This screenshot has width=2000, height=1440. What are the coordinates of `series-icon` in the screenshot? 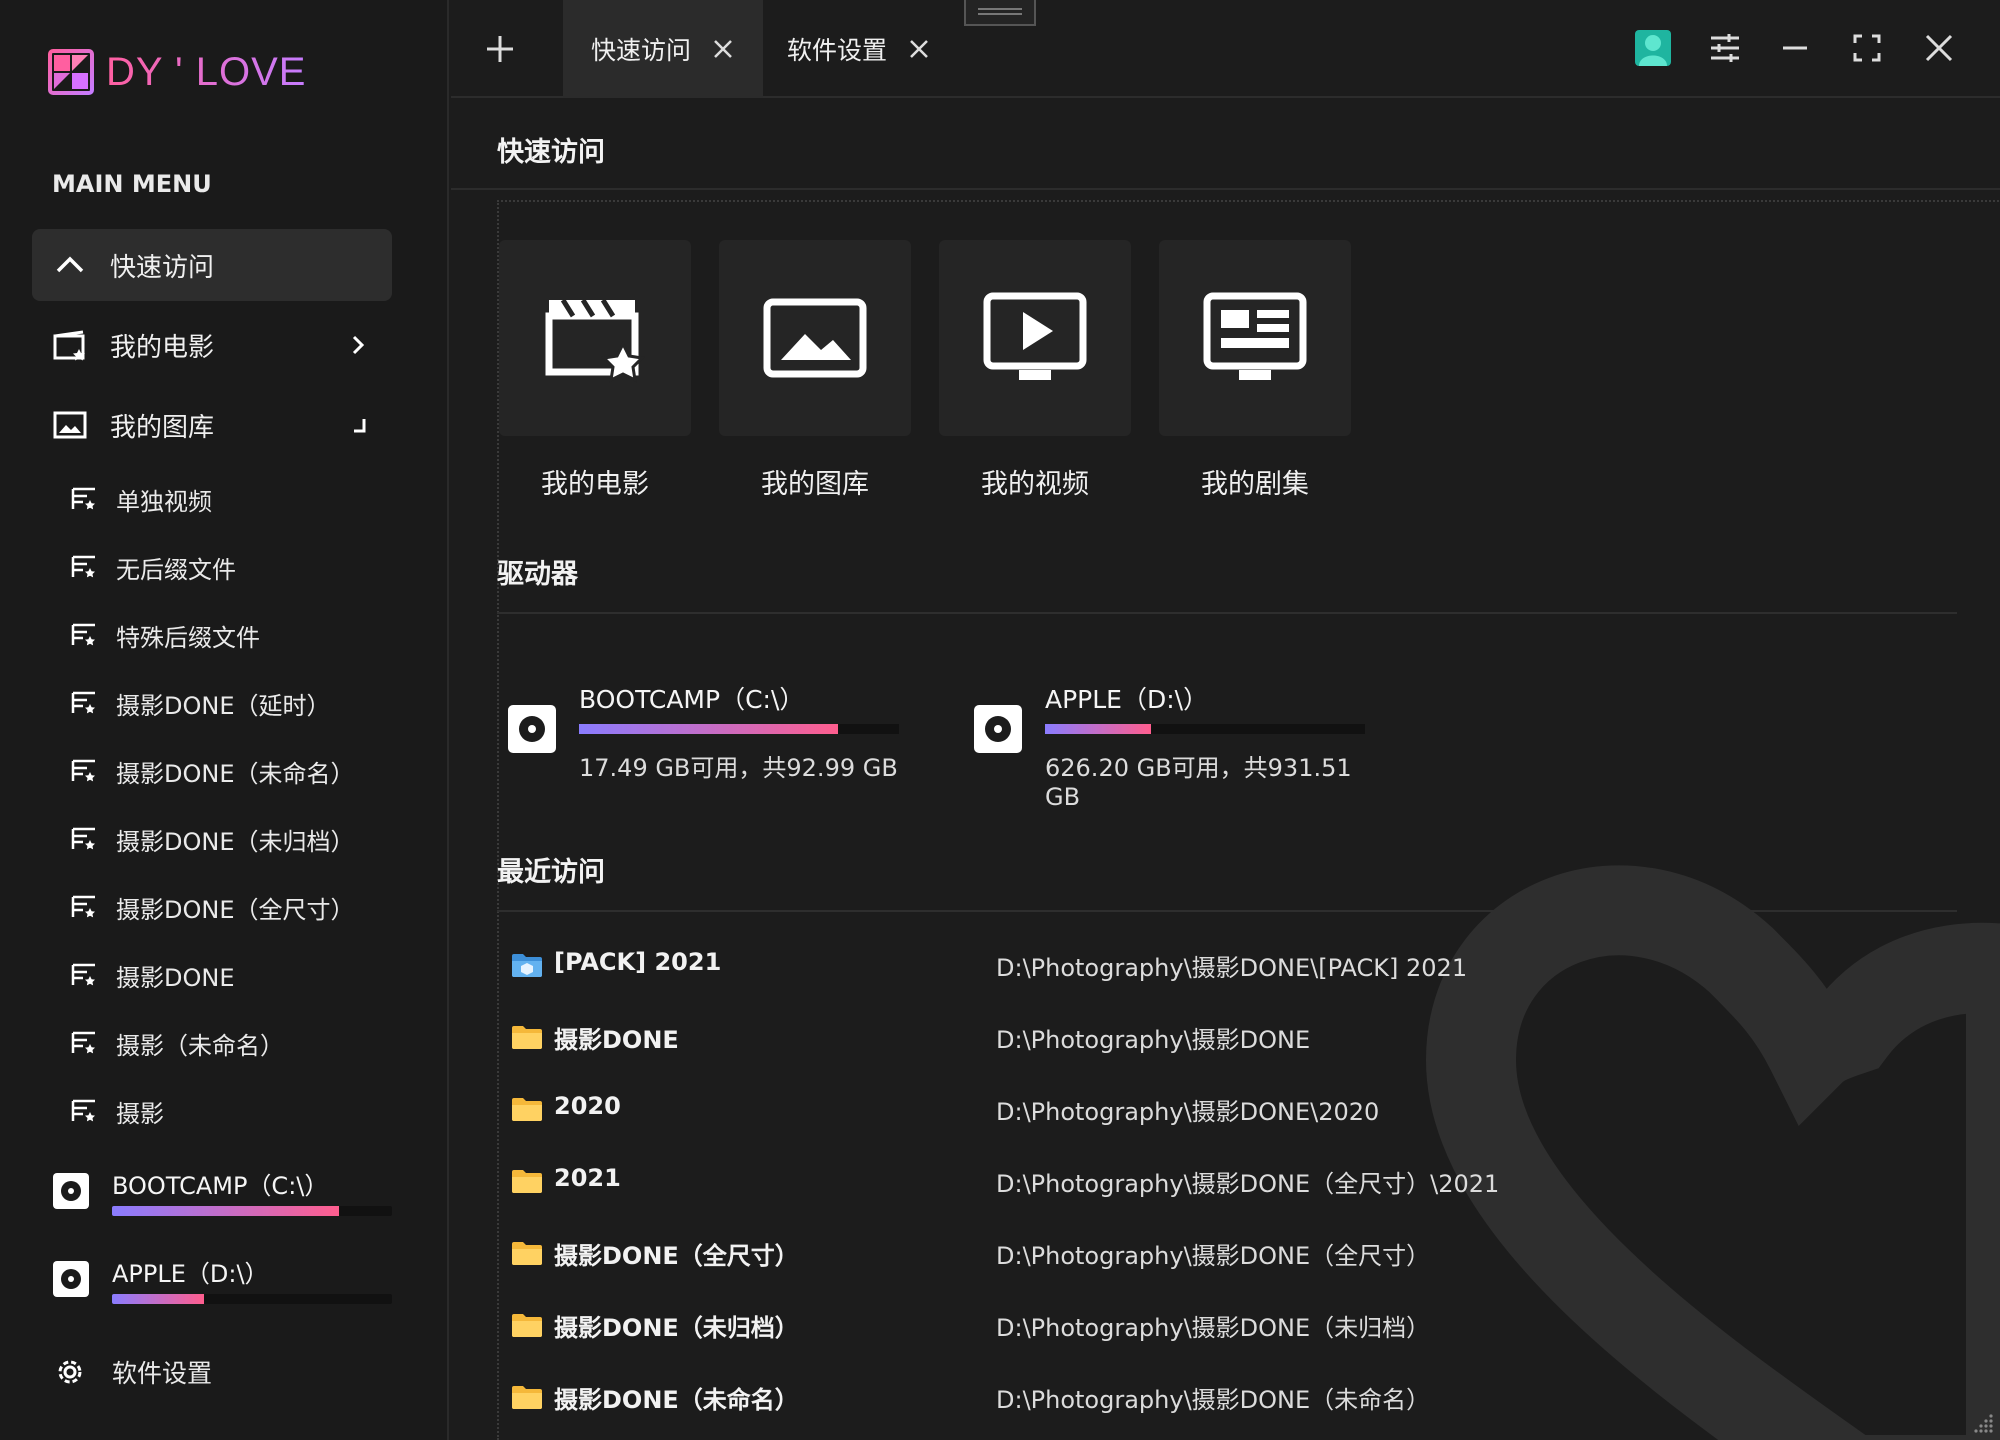 It's located at (1255, 336).